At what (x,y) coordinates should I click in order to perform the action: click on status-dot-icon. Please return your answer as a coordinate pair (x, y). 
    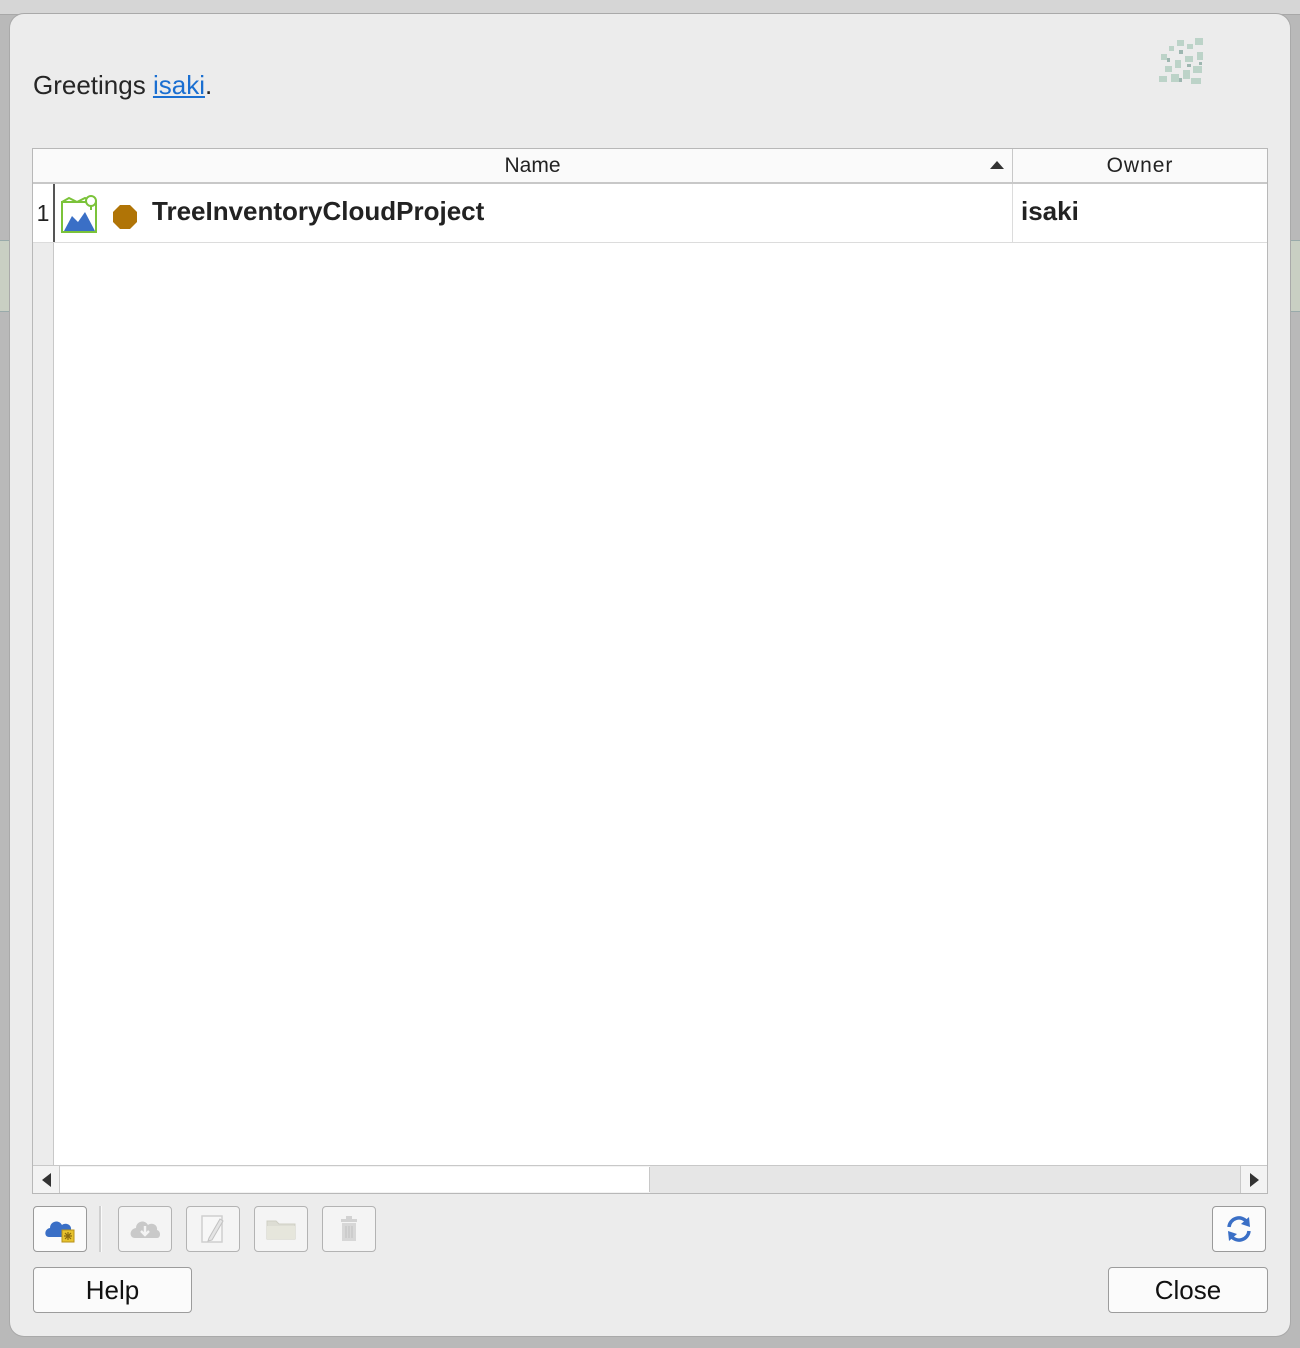
    Looking at the image, I should click on (125, 217).